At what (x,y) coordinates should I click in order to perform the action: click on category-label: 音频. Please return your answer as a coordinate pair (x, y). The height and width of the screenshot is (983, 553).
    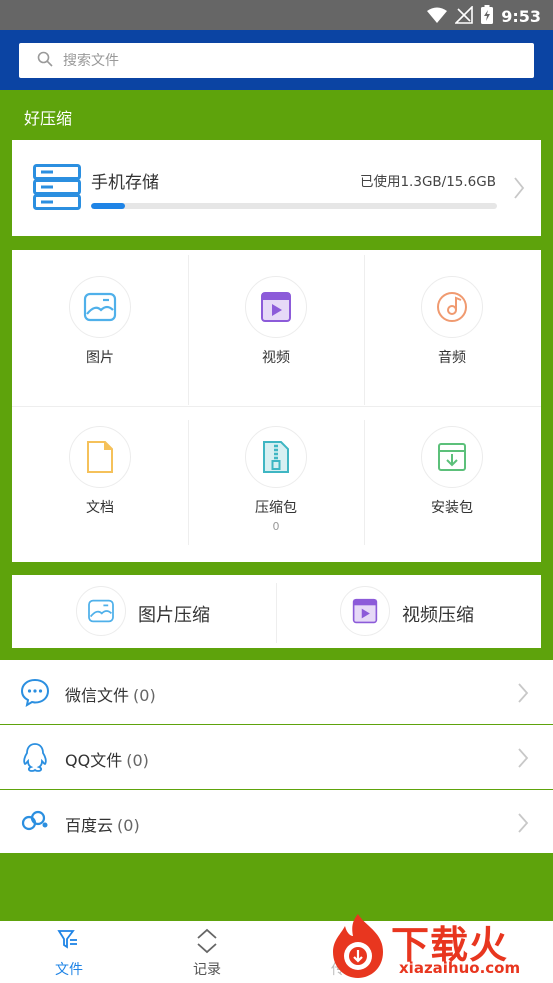
    Looking at the image, I should click on (452, 358).